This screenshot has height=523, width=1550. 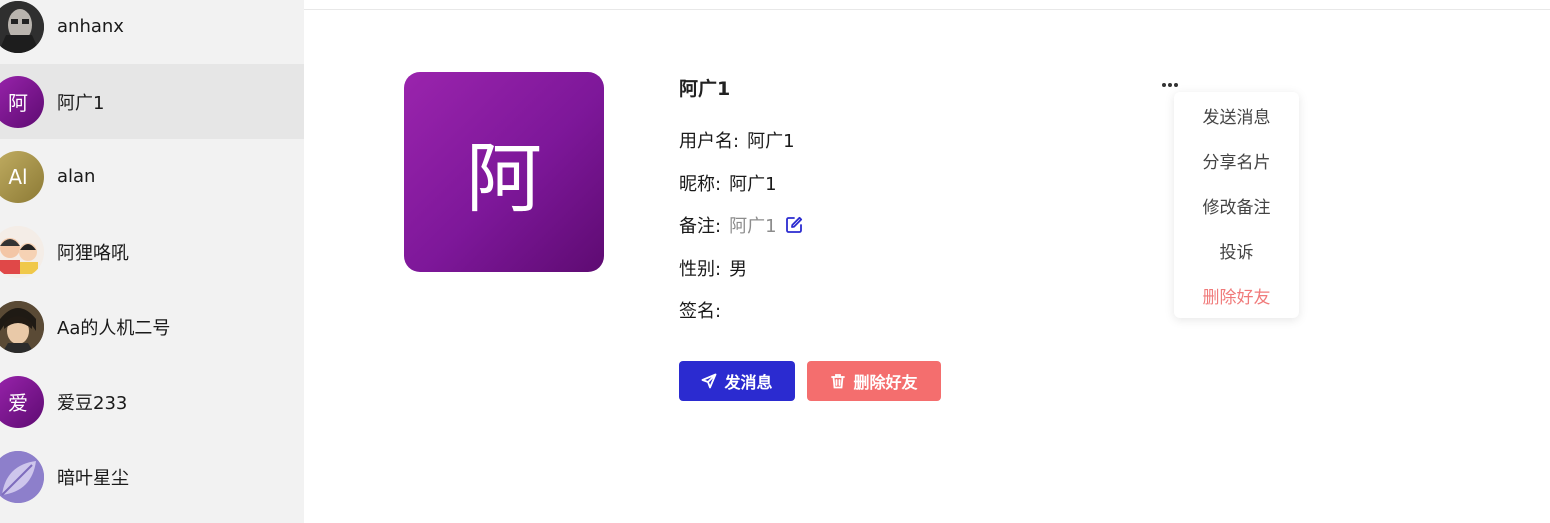 I want to click on avatar-letter: 爱, so click(x=18, y=403).